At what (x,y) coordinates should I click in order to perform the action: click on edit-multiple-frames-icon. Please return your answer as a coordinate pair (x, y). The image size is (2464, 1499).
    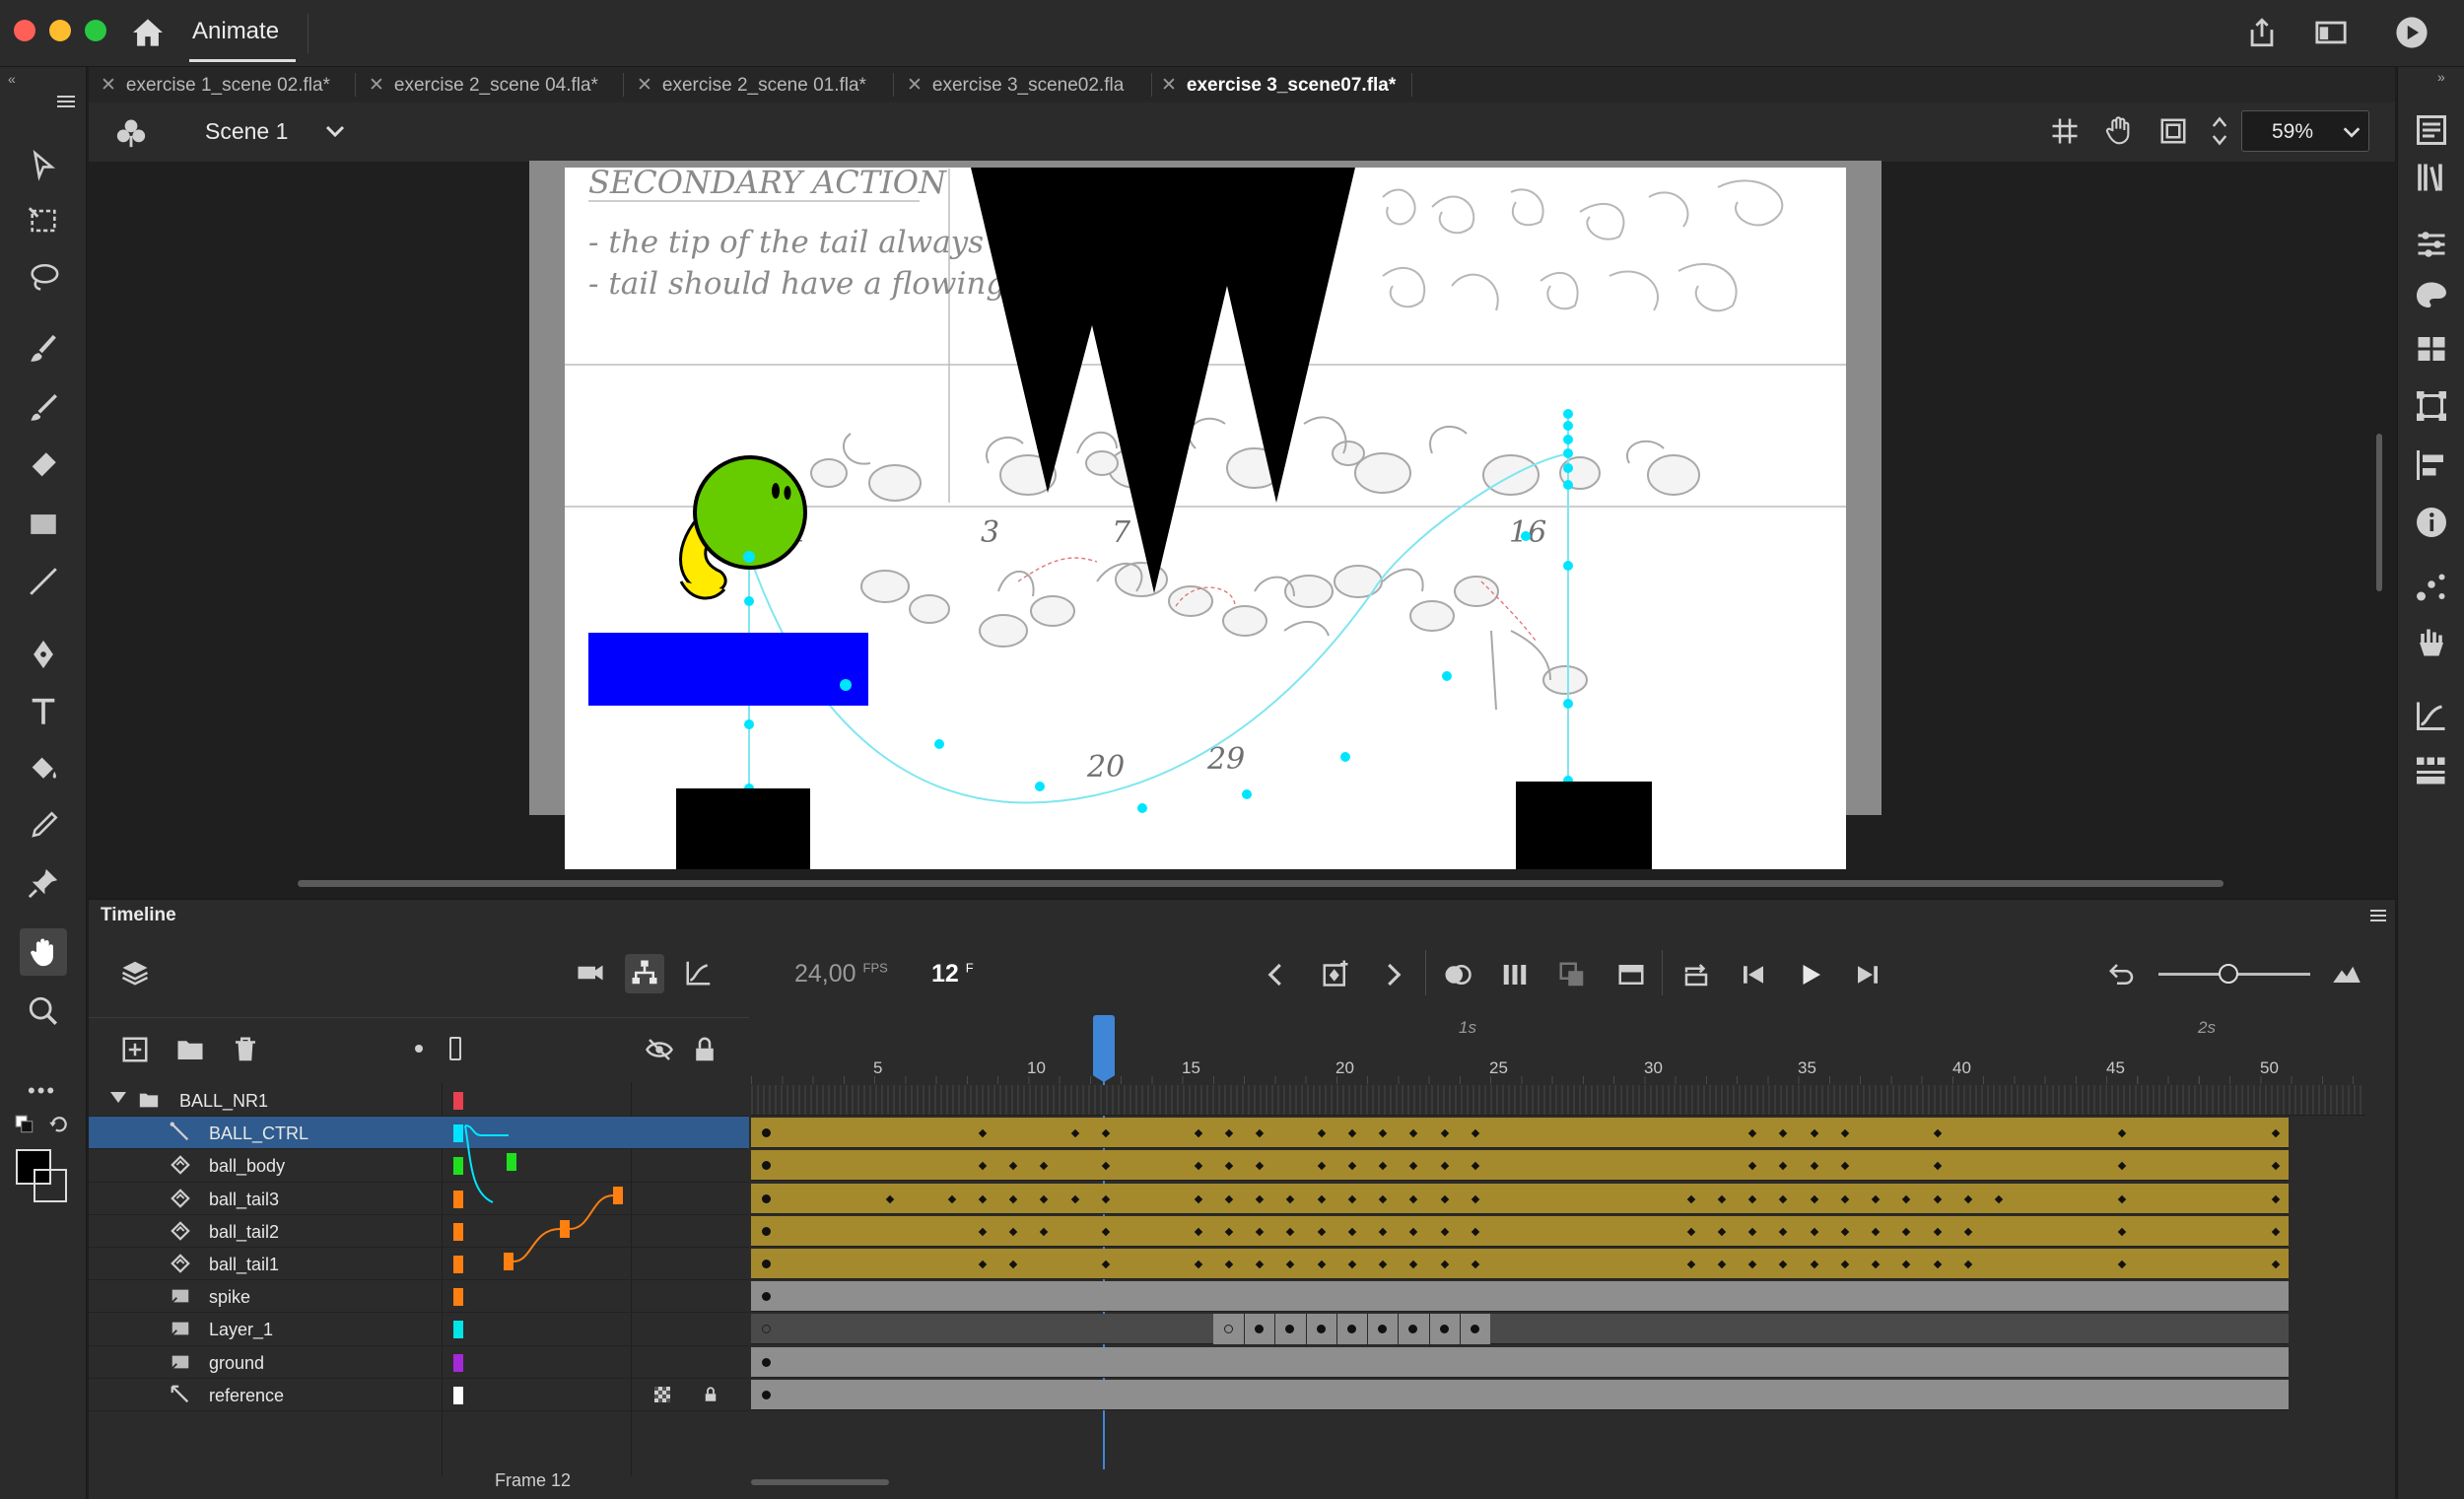
    Looking at the image, I should click on (1515, 977).